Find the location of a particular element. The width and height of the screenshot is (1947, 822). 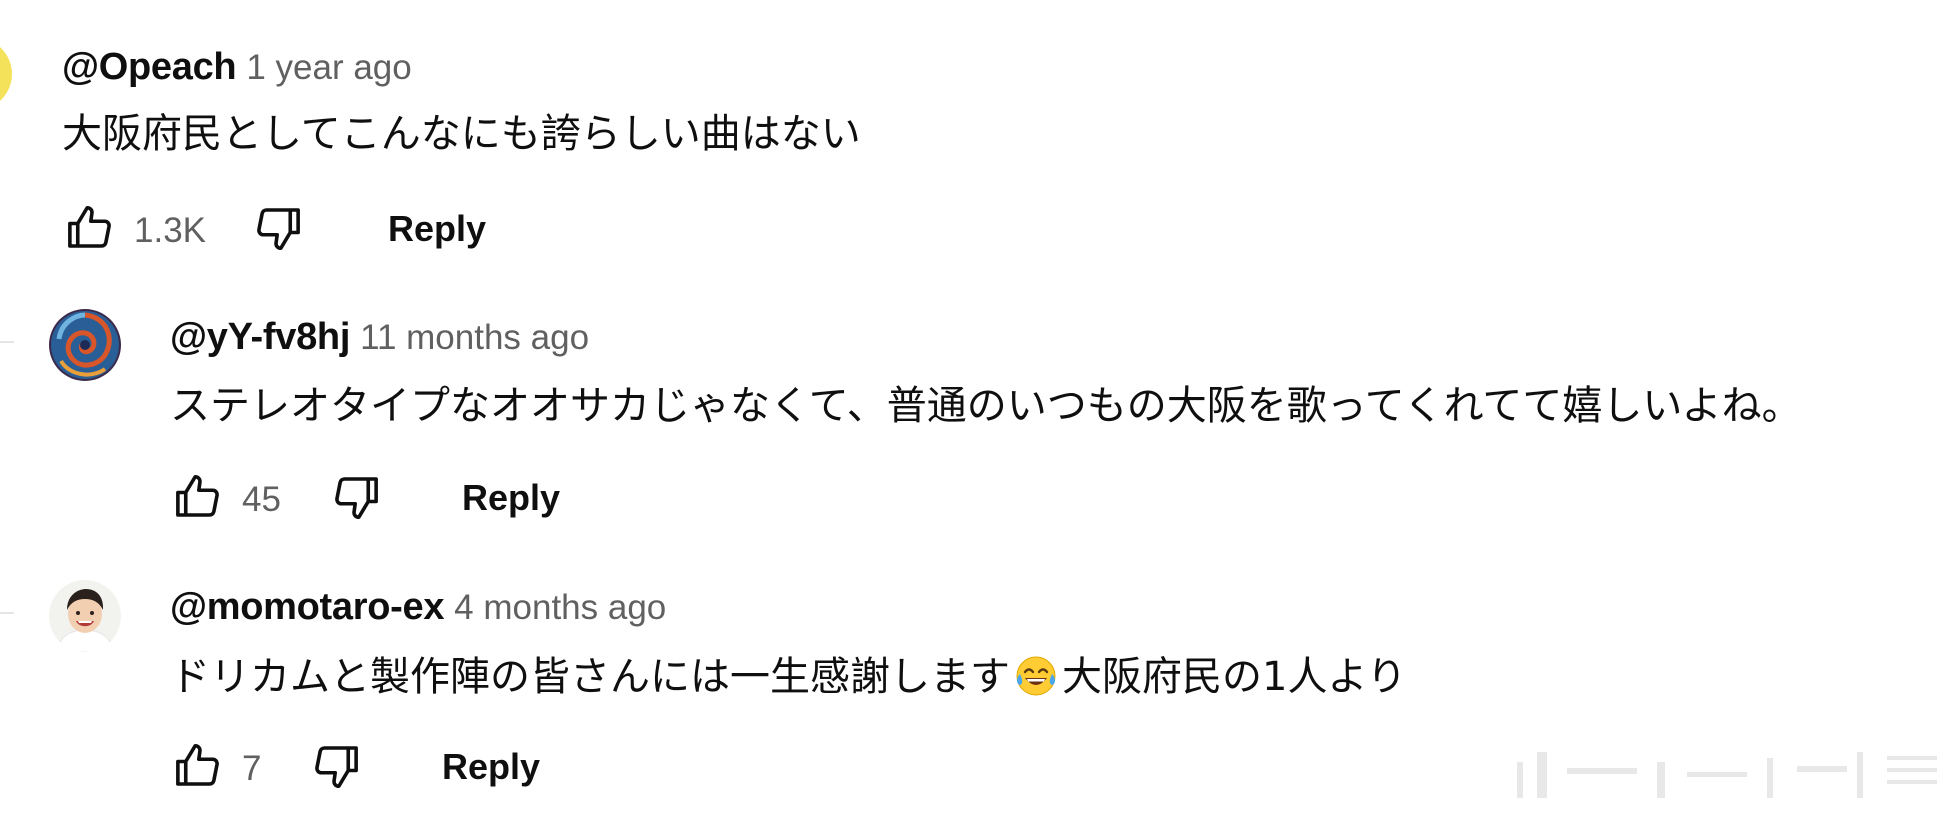

comment-time: 11 months ago is located at coordinates (474, 337).